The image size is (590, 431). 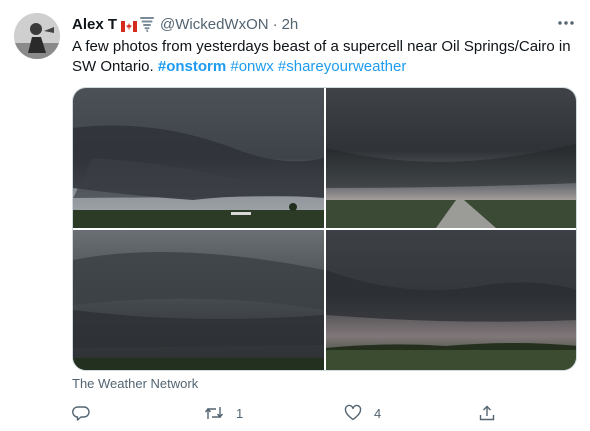 I want to click on share-icon, so click(x=487, y=413).